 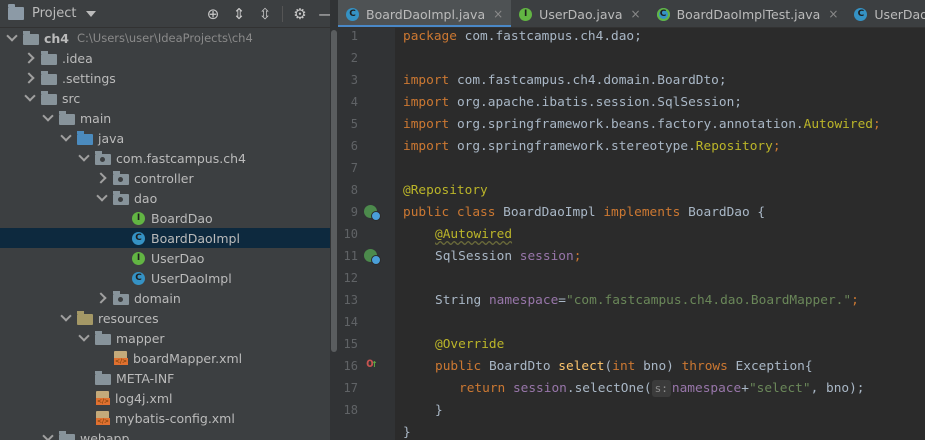 I want to click on project-scrollbar, so click(x=334, y=191).